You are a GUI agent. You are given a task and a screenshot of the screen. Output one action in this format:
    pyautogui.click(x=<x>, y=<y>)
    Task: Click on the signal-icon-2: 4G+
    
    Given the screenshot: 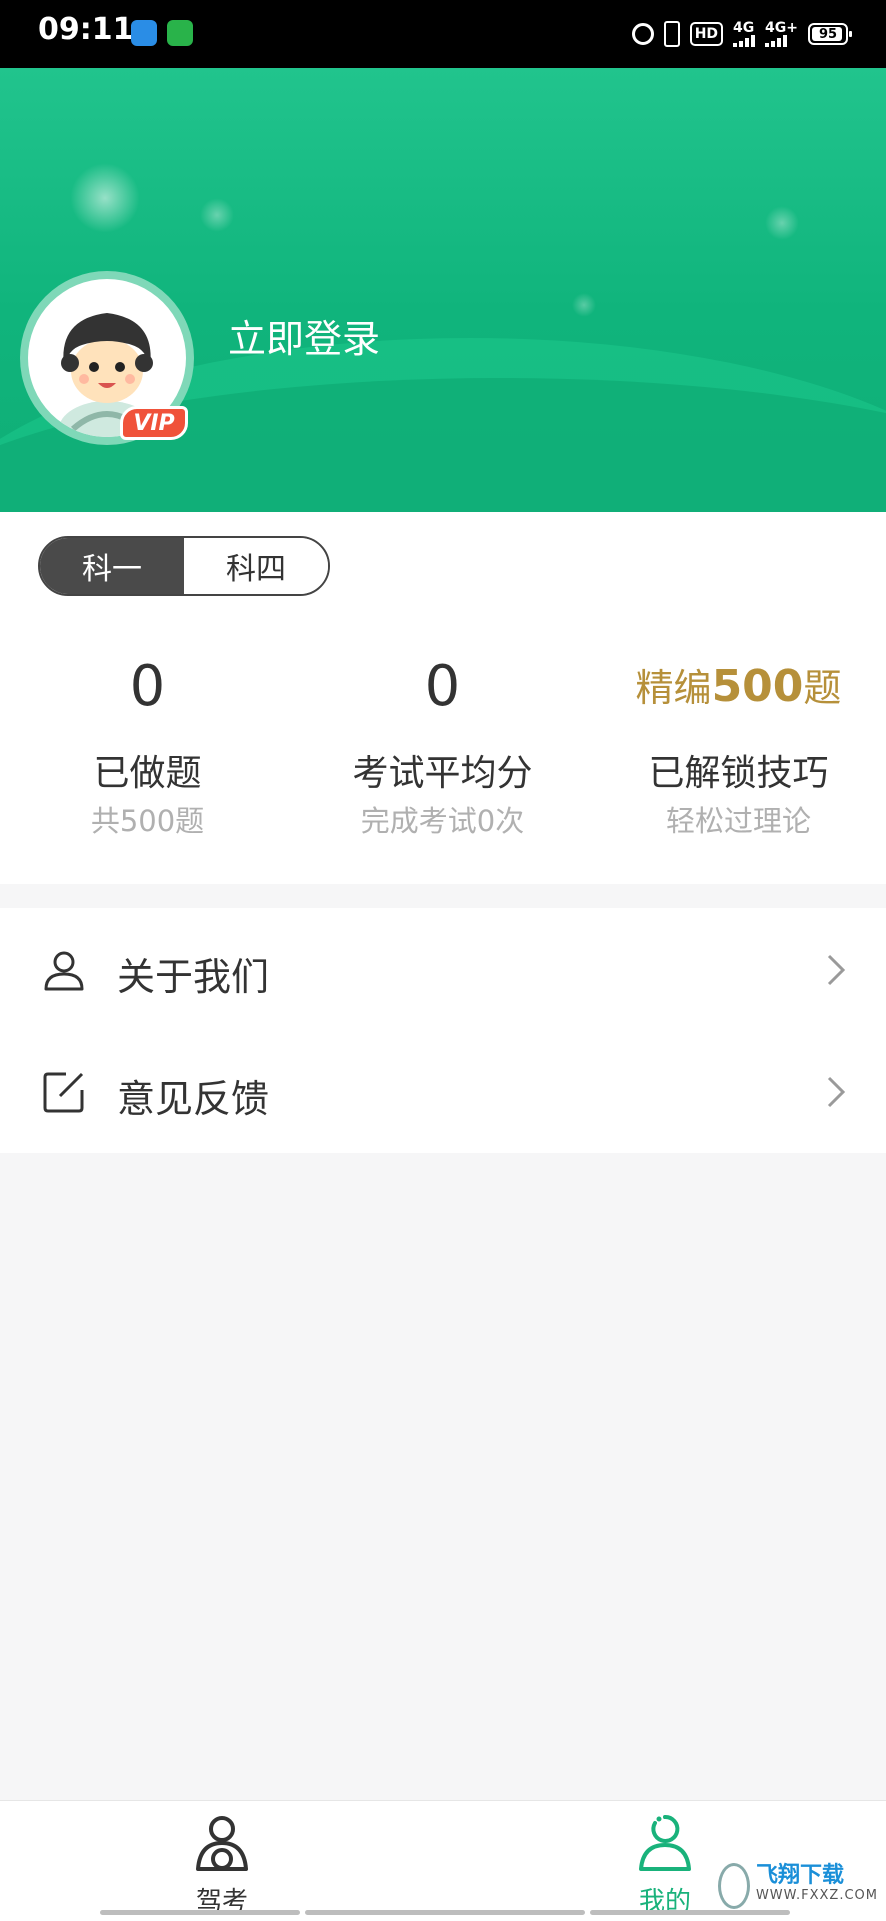 What is the action you would take?
    pyautogui.click(x=781, y=34)
    